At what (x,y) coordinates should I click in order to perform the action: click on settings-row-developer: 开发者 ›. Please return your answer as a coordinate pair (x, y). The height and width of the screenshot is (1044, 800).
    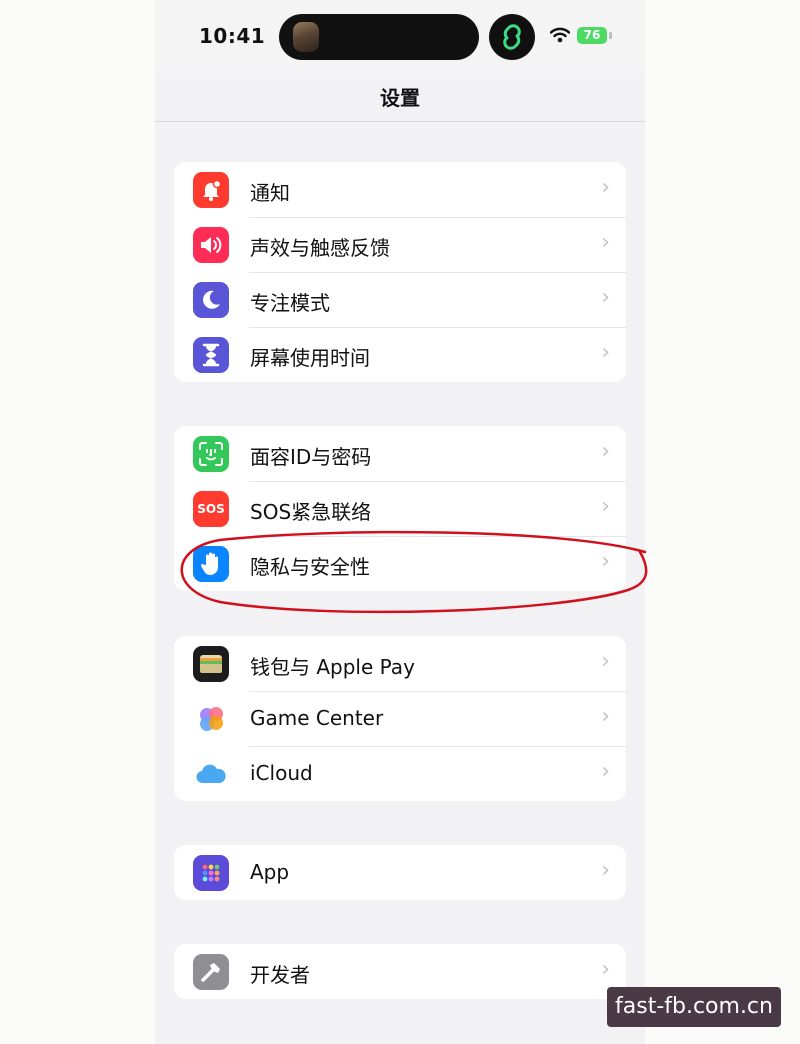
    Looking at the image, I should click on (400, 971).